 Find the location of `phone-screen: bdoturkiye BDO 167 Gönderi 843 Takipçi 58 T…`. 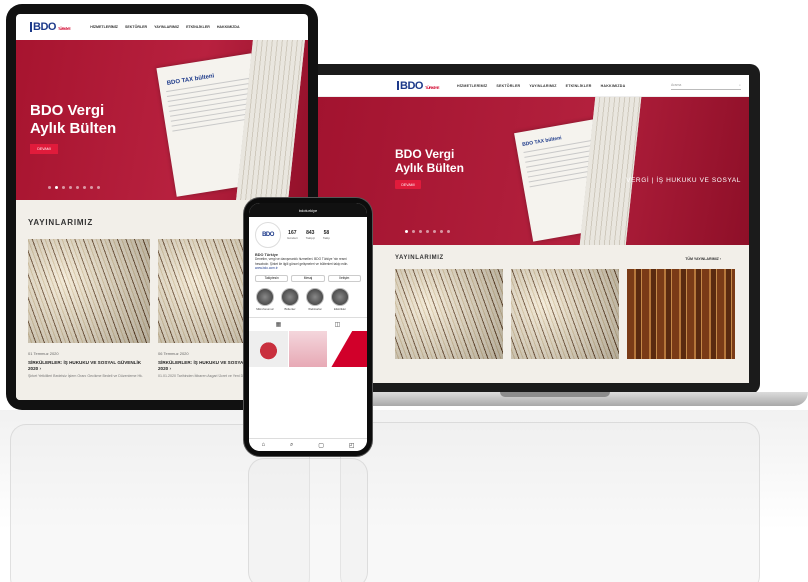

phone-screen: bdoturkiye BDO 167 Gönderi 843 Takipçi 58 T… is located at coordinates (308, 327).